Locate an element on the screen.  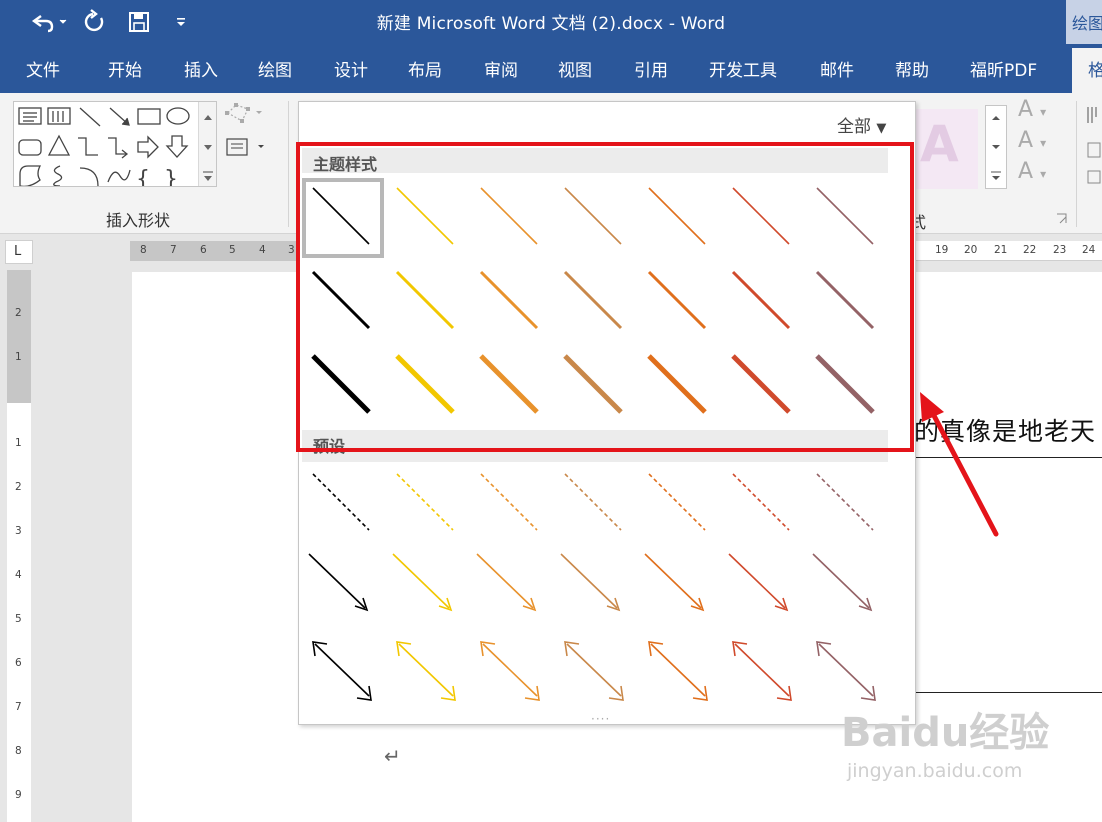
drawing-tools-context-label: 绘图 is located at coordinates (1084, 22).